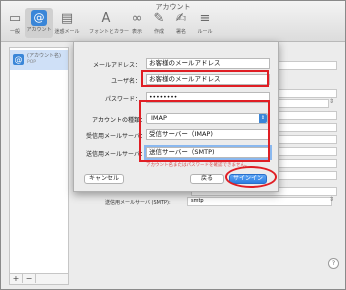 The width and height of the screenshot is (346, 290). What do you see at coordinates (333, 263) in the screenshot?
I see `help-button: ?` at bounding box center [333, 263].